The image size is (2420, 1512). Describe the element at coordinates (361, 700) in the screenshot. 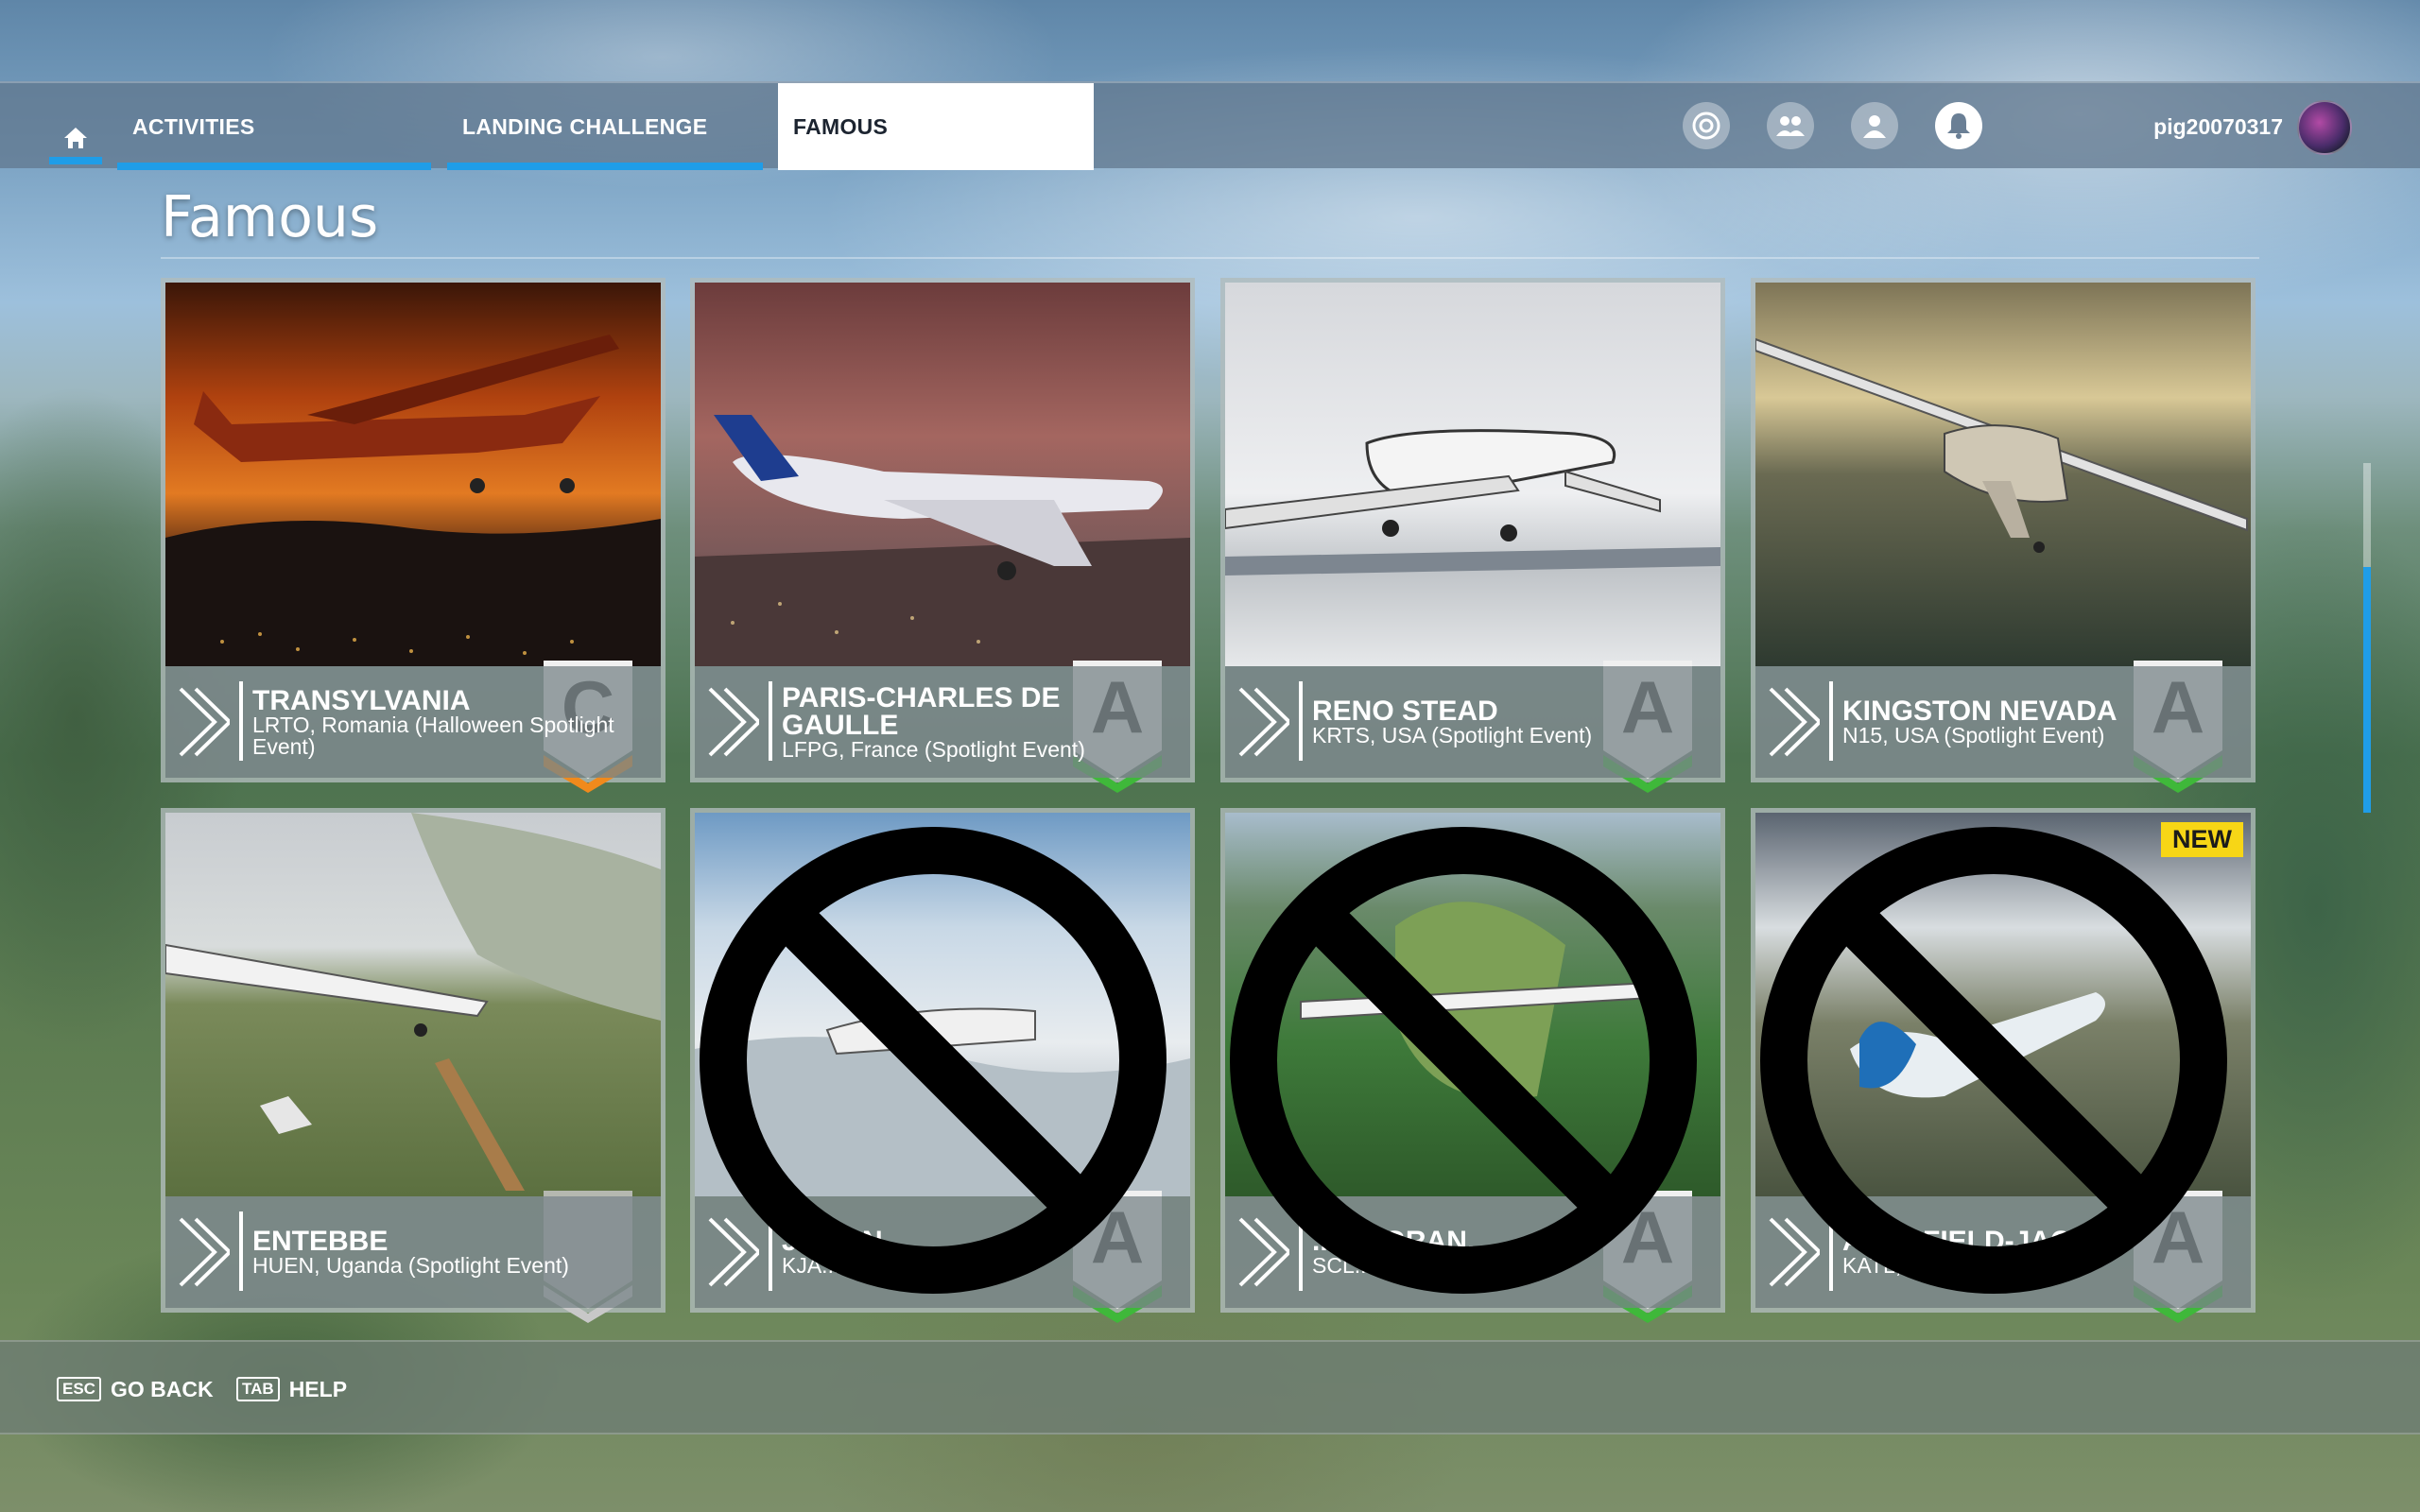

I see `card-title: TRANSYLVANIA` at that location.